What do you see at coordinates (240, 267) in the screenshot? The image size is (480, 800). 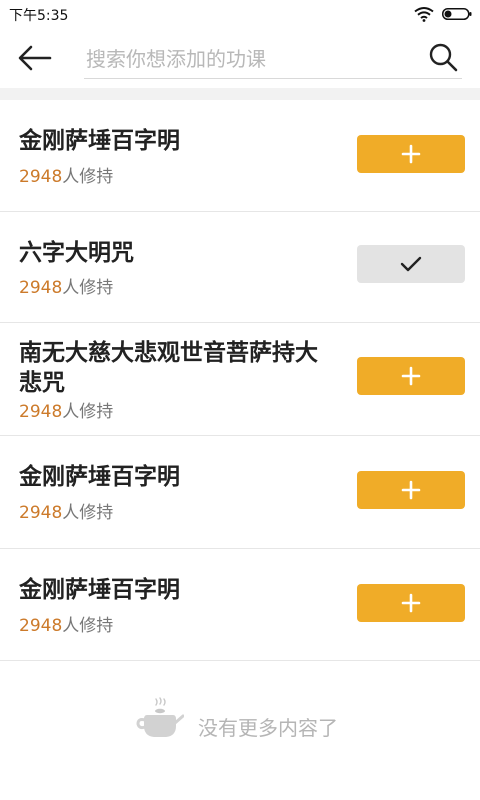 I see `course-item: 六字大明咒 2948人修持` at bounding box center [240, 267].